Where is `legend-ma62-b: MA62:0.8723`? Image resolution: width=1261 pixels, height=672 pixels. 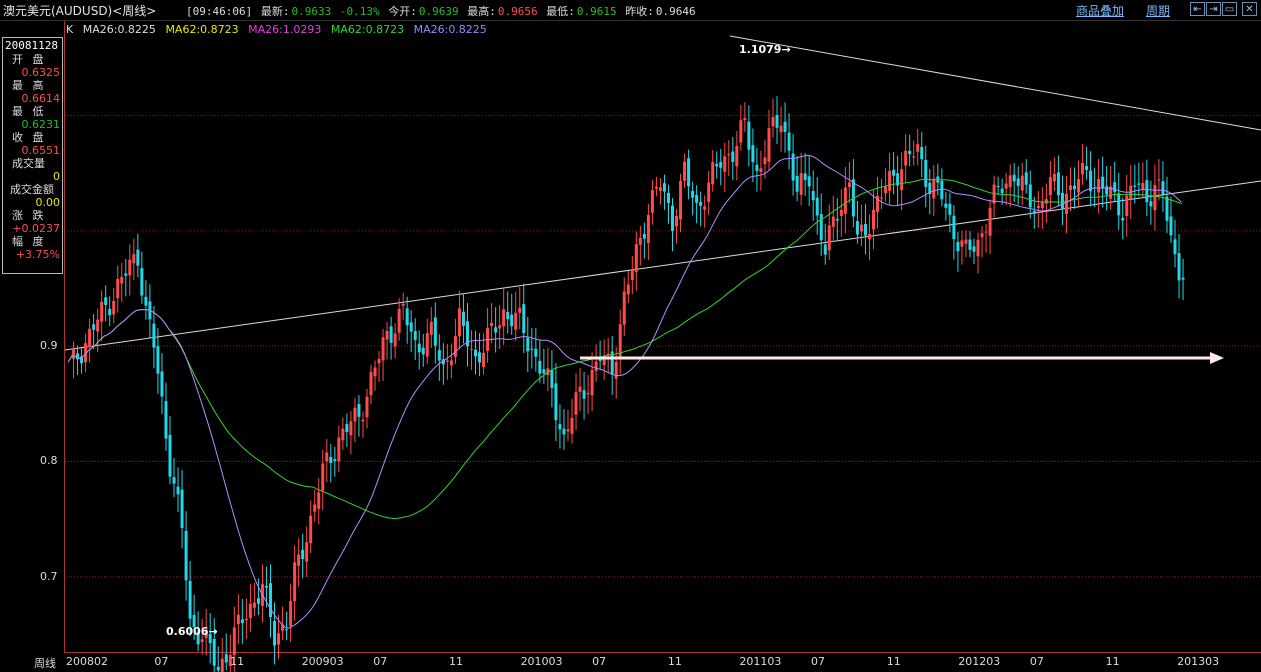
legend-ma62-b: MA62:0.8723 is located at coordinates (367, 29).